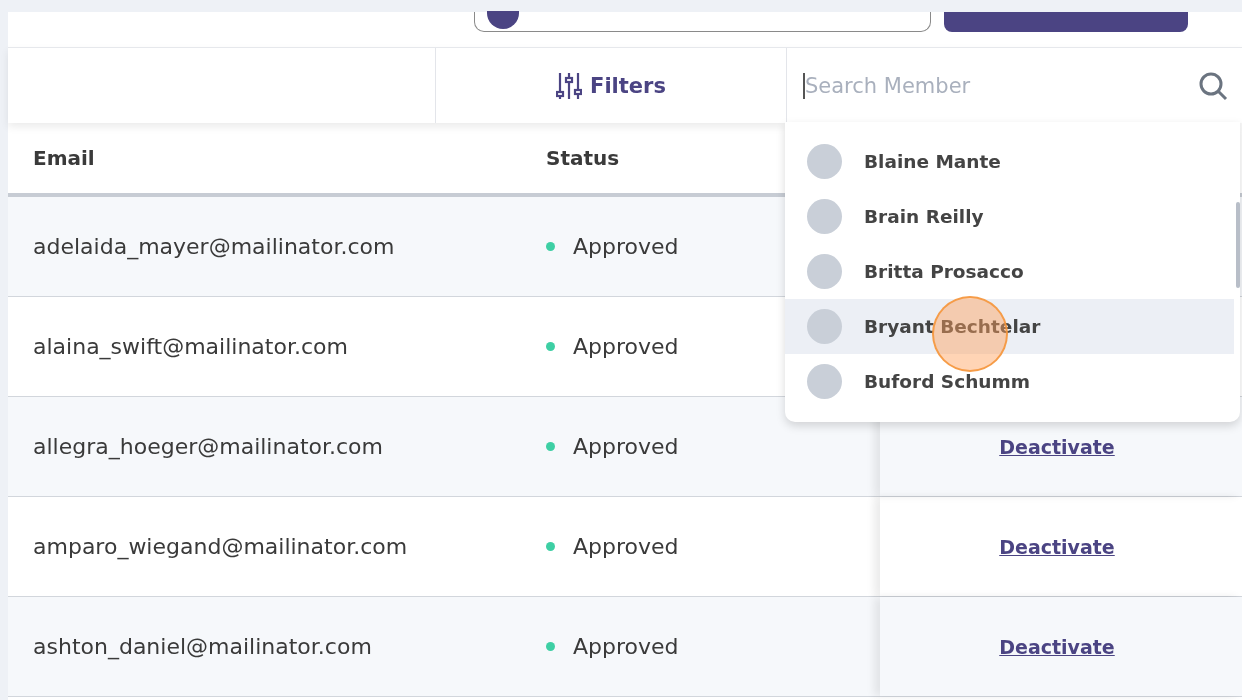 This screenshot has height=700, width=1242. Describe the element at coordinates (214, 246) in the screenshot. I see `table-cell-text: adelaida_mayer@mailinator.com` at that location.